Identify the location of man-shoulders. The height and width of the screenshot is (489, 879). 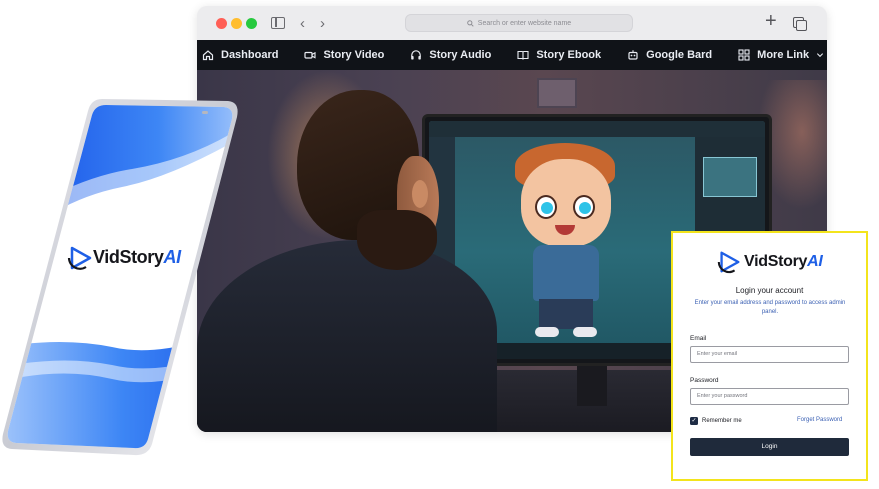
(347, 336).